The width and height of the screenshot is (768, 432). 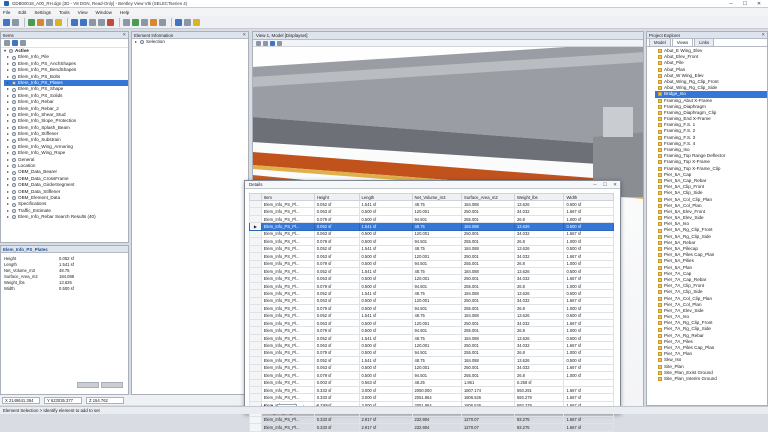 I want to click on table-cell: 255.001, so click(x=487, y=353).